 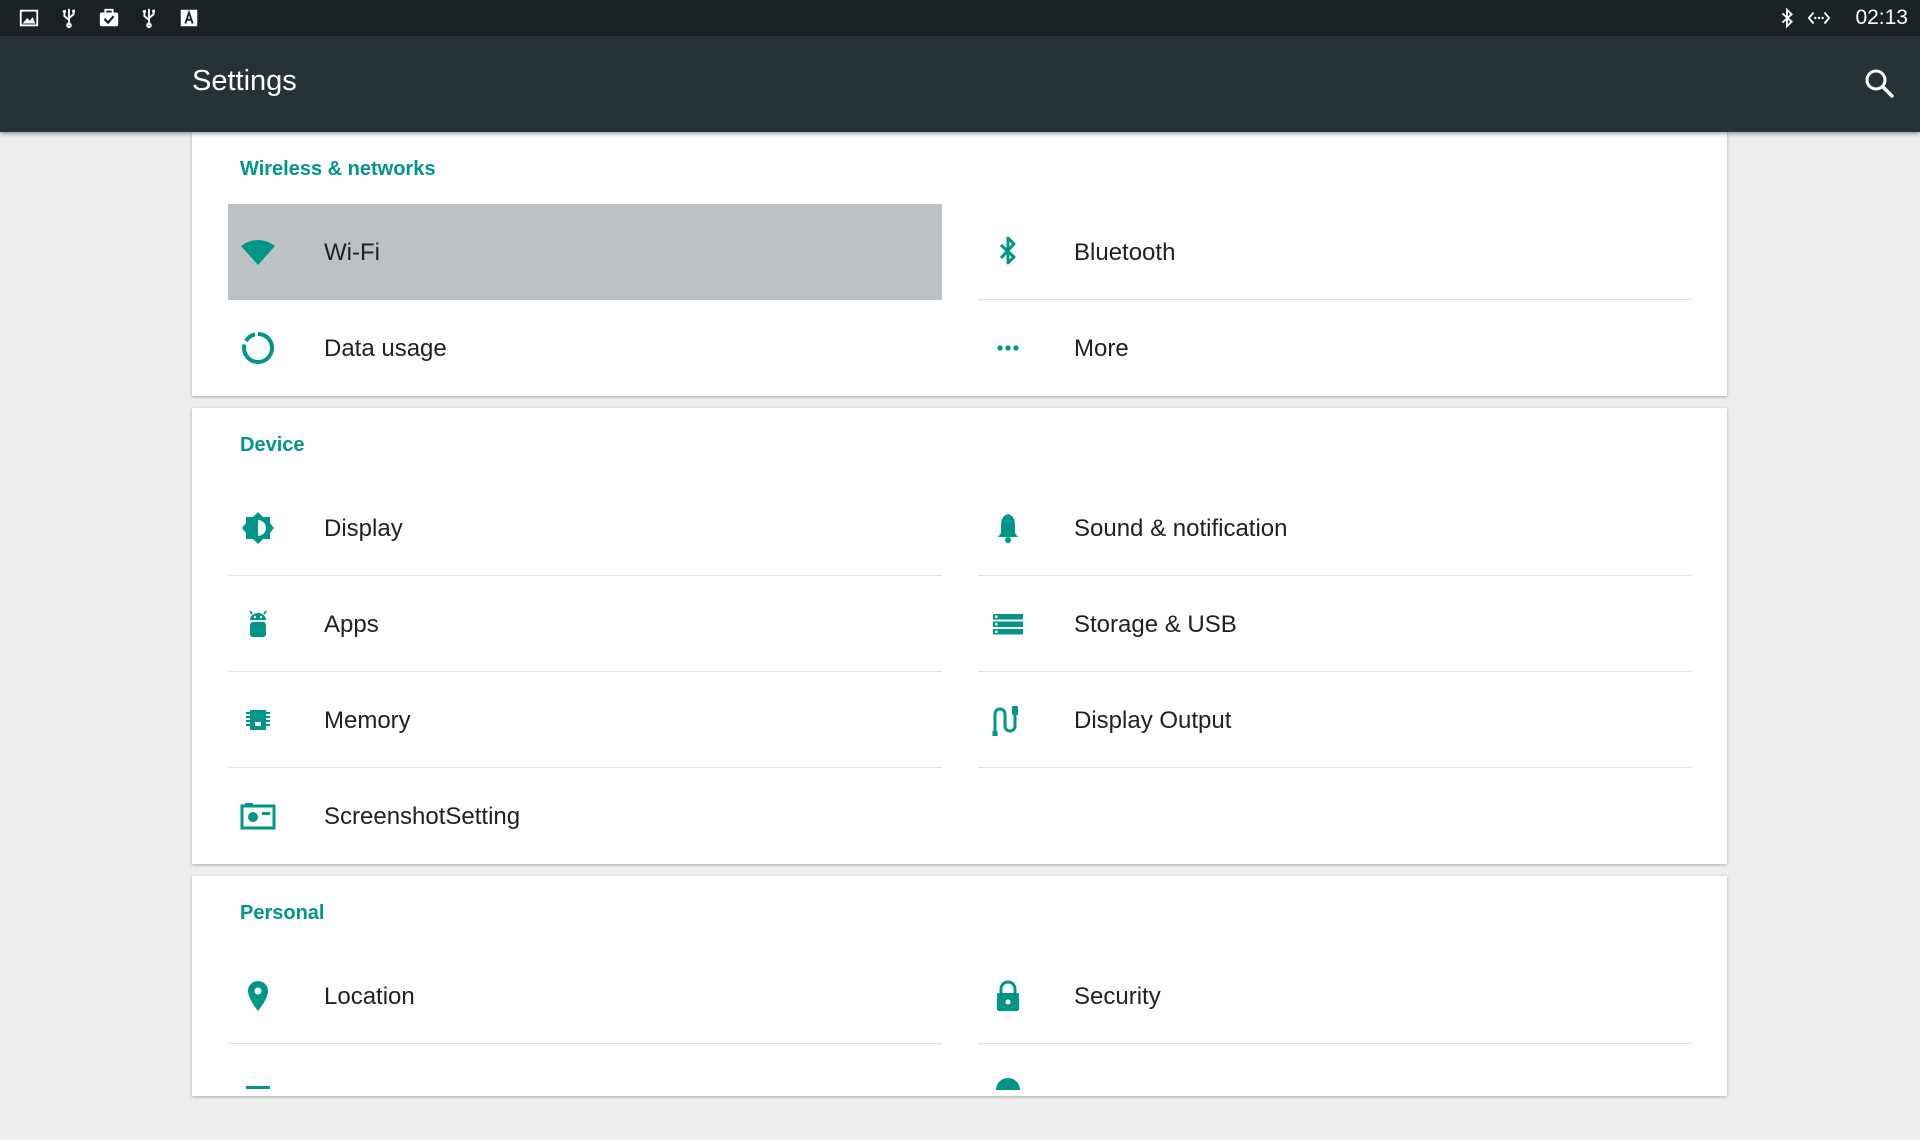 What do you see at coordinates (1101, 348) in the screenshot?
I see `setting-item-label: More` at bounding box center [1101, 348].